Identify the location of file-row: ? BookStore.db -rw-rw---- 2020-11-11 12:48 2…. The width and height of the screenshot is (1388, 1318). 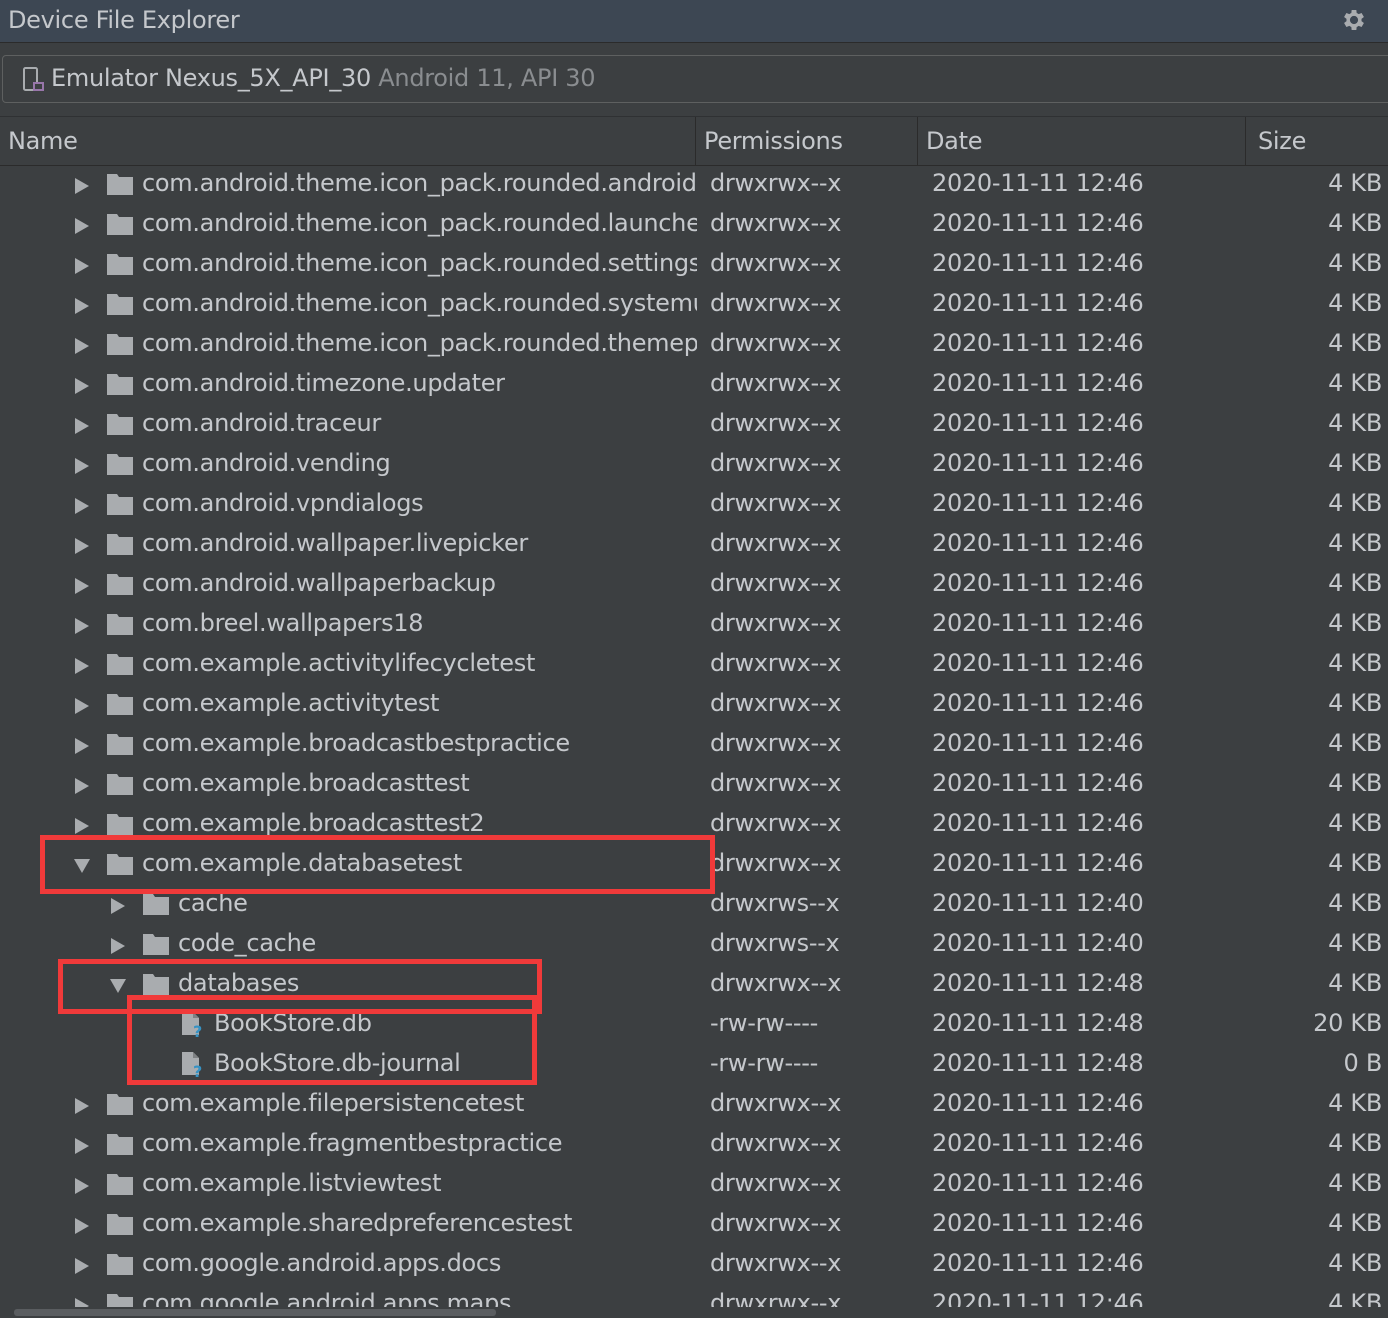
(694, 1025).